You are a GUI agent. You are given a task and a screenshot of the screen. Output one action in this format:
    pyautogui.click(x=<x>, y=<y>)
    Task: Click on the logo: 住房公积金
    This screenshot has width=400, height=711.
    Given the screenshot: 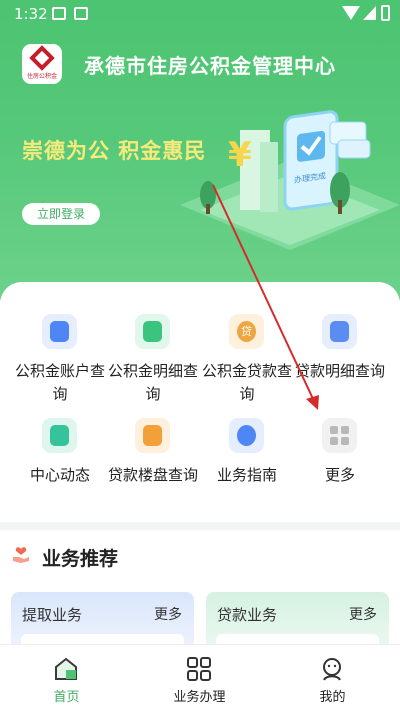 What is the action you would take?
    pyautogui.click(x=42, y=64)
    